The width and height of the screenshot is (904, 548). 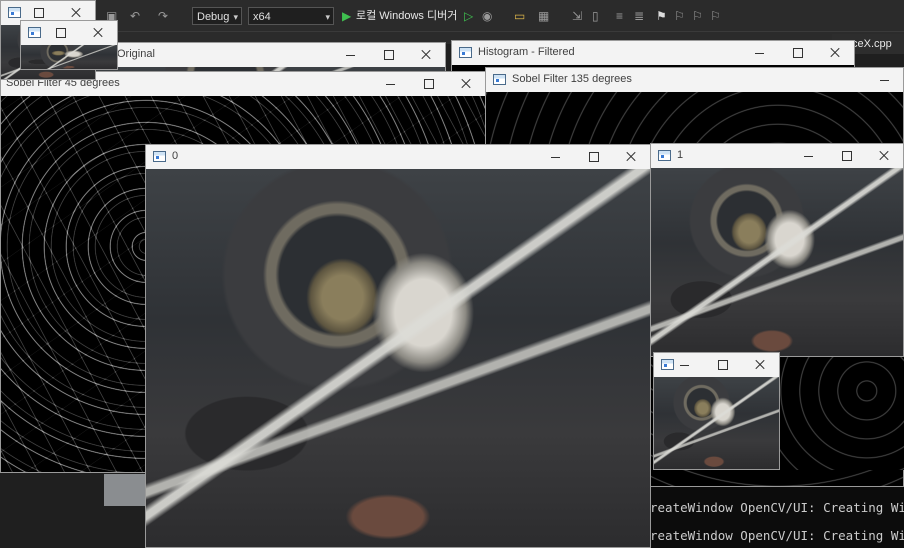 I want to click on redo-icon: ↷, so click(x=163, y=16).